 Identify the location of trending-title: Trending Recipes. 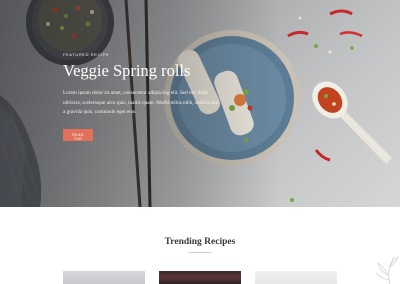
(200, 242).